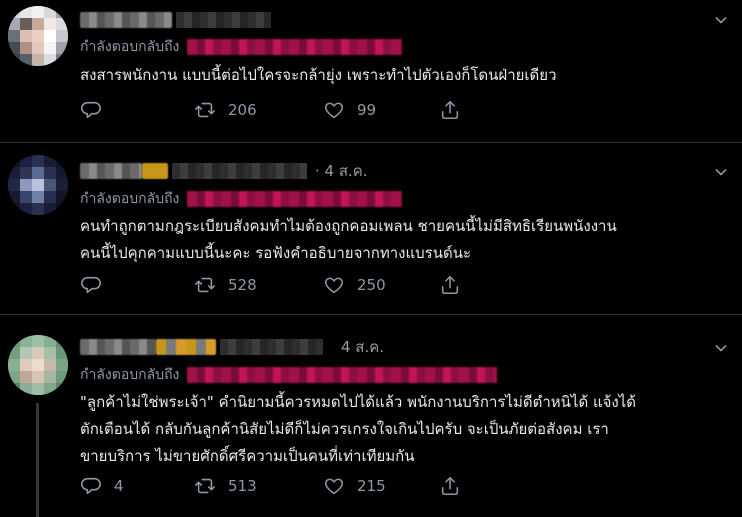 The height and width of the screenshot is (517, 742). I want to click on retweet-count: 206, so click(242, 110).